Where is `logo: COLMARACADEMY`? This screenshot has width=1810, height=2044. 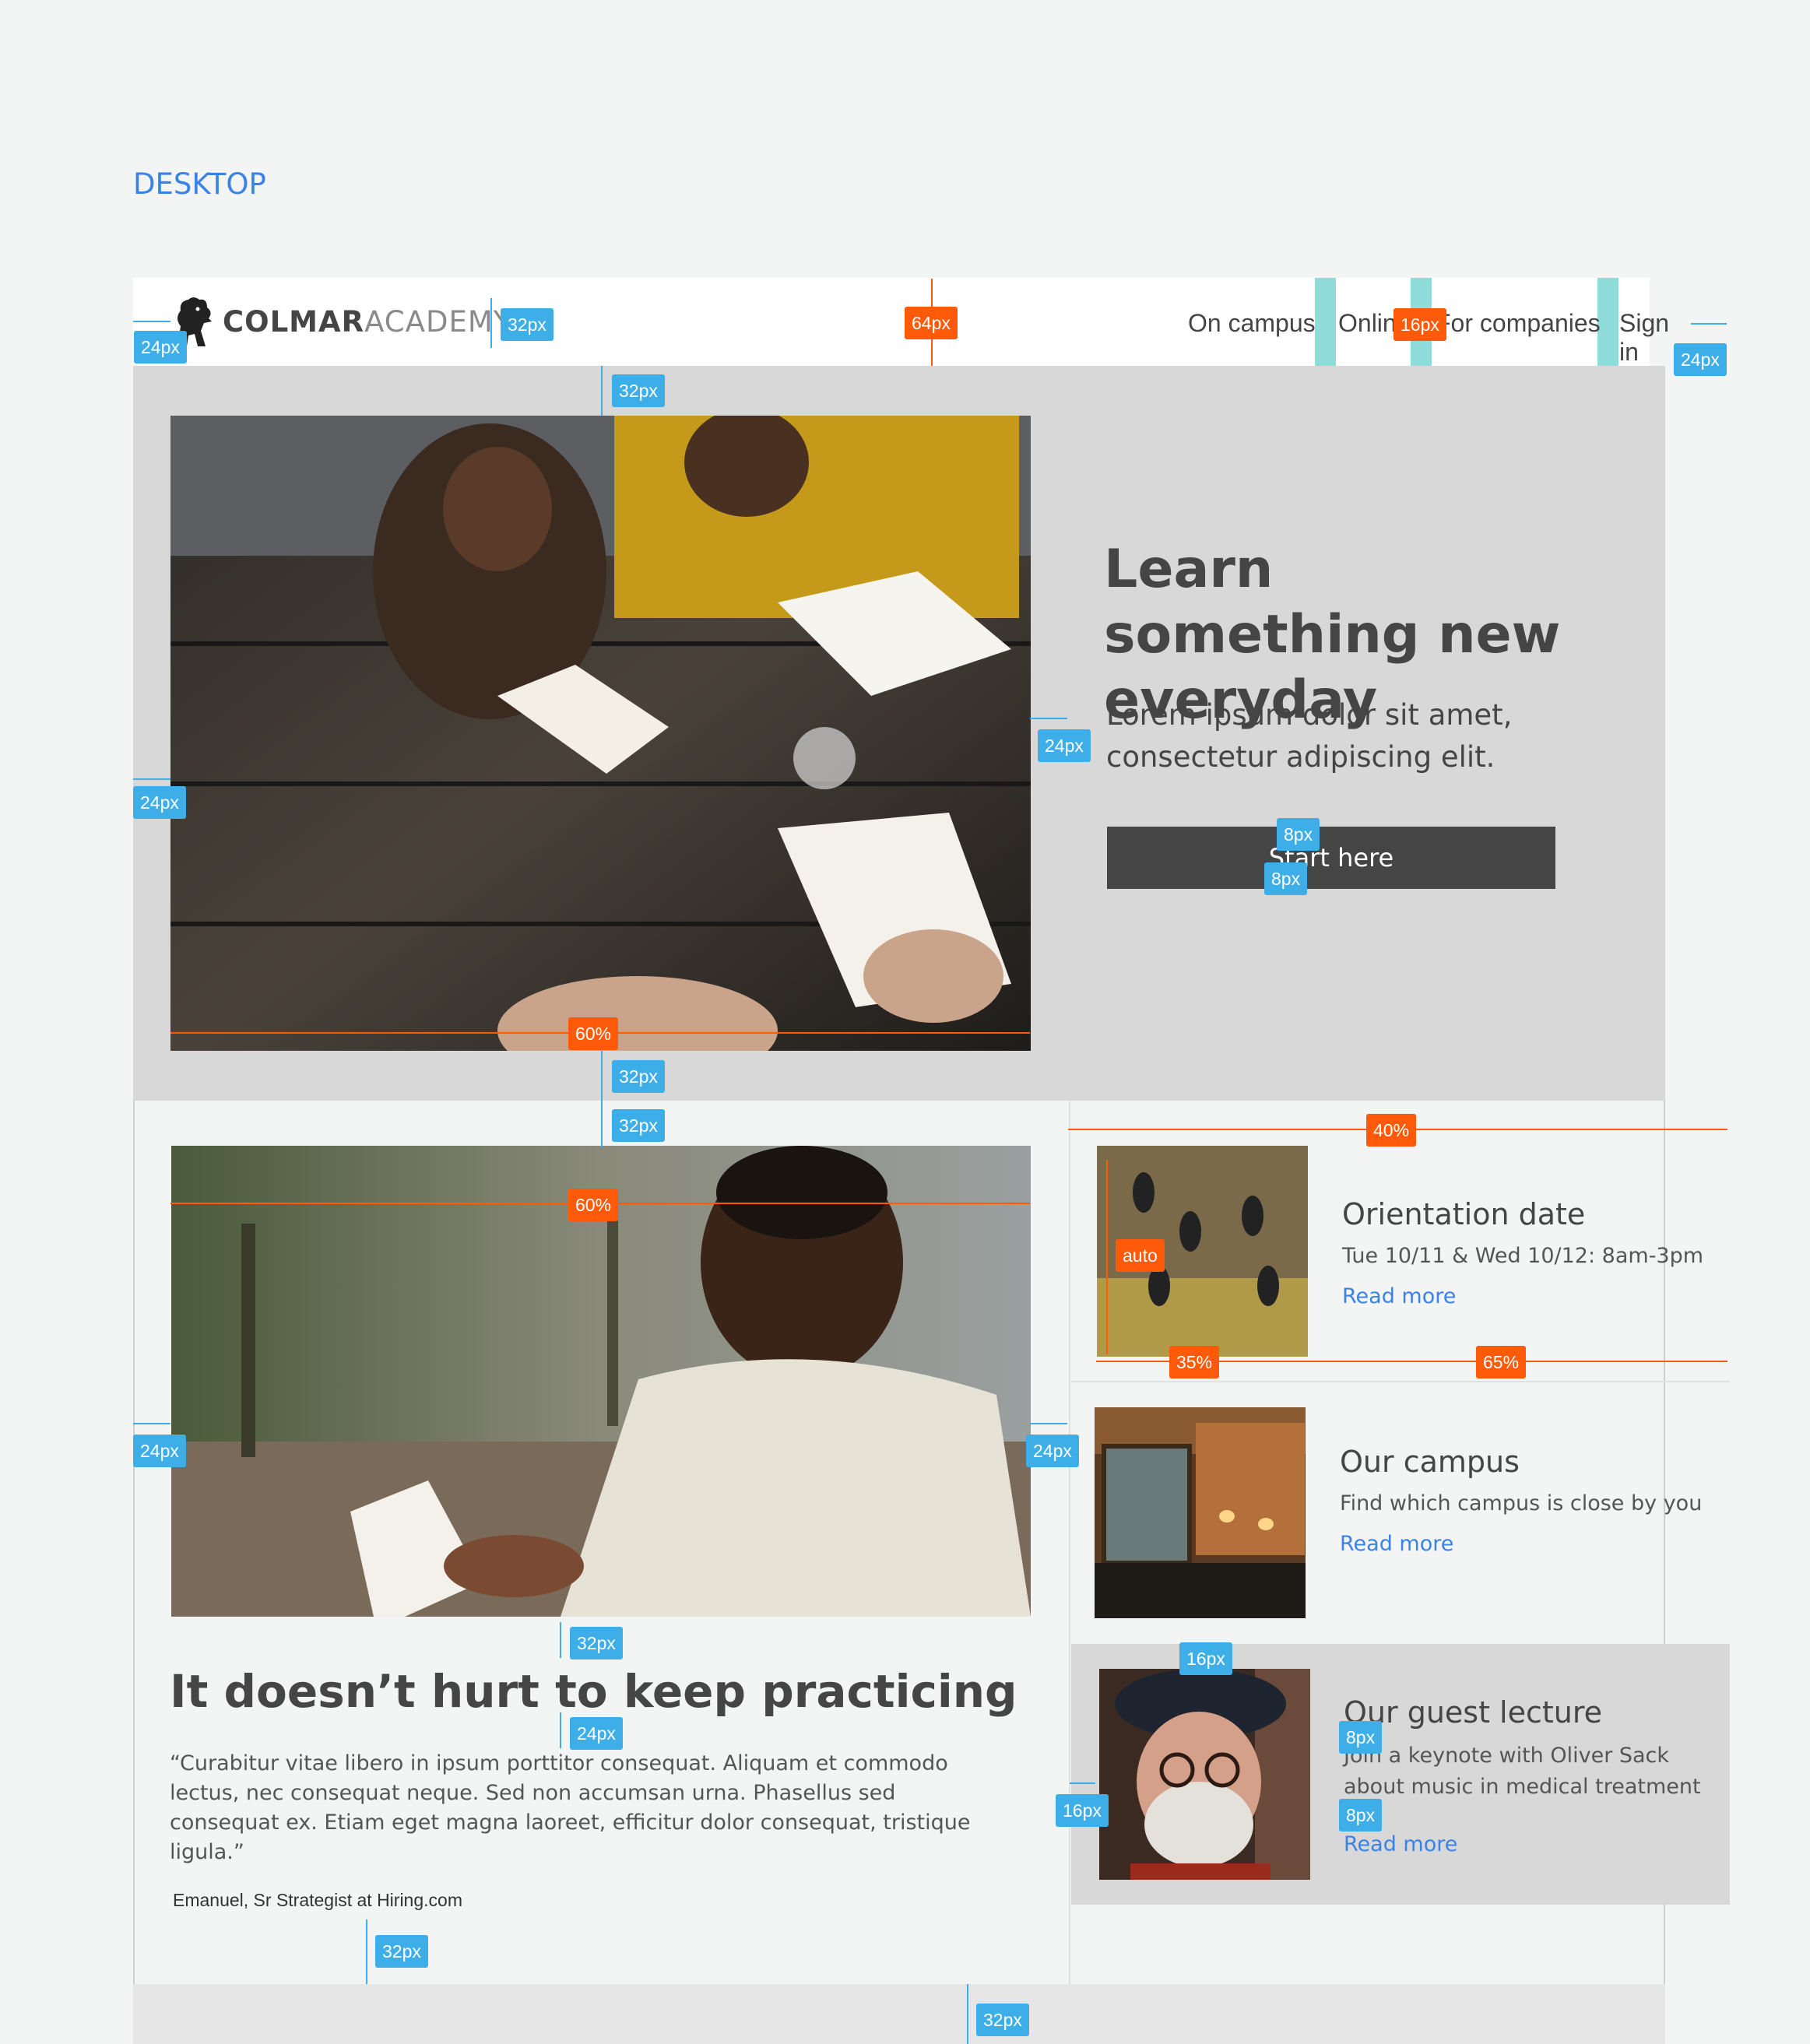 logo: COLMARACADEMY is located at coordinates (340, 321).